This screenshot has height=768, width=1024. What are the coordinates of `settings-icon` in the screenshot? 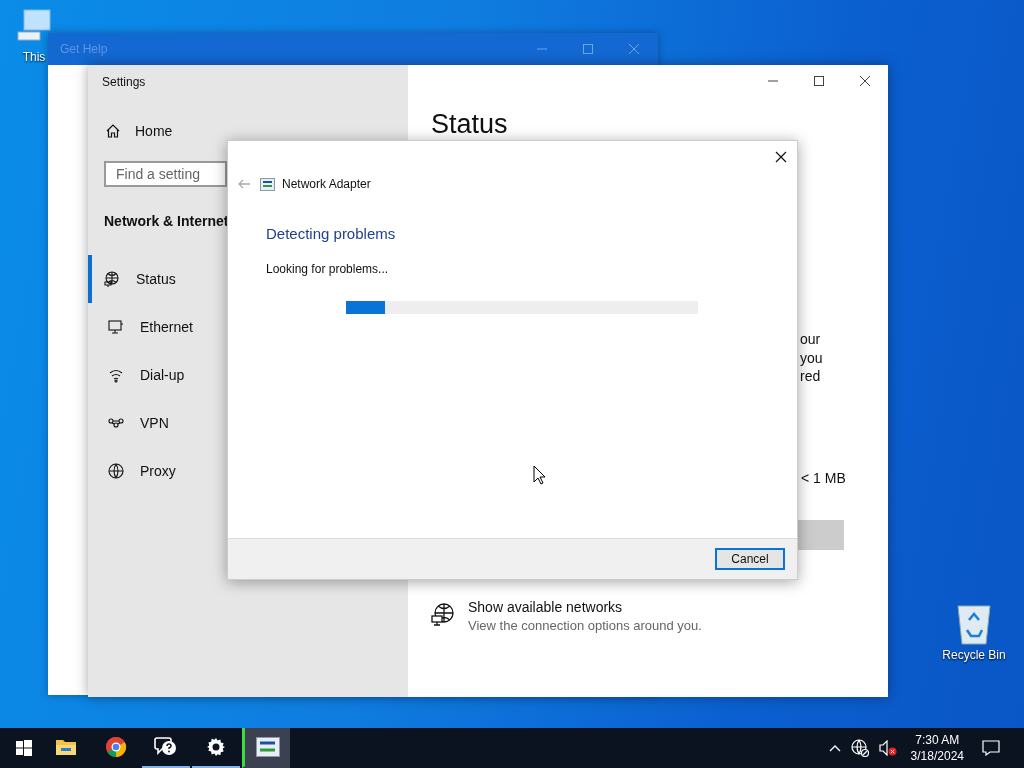 It's located at (216, 747).